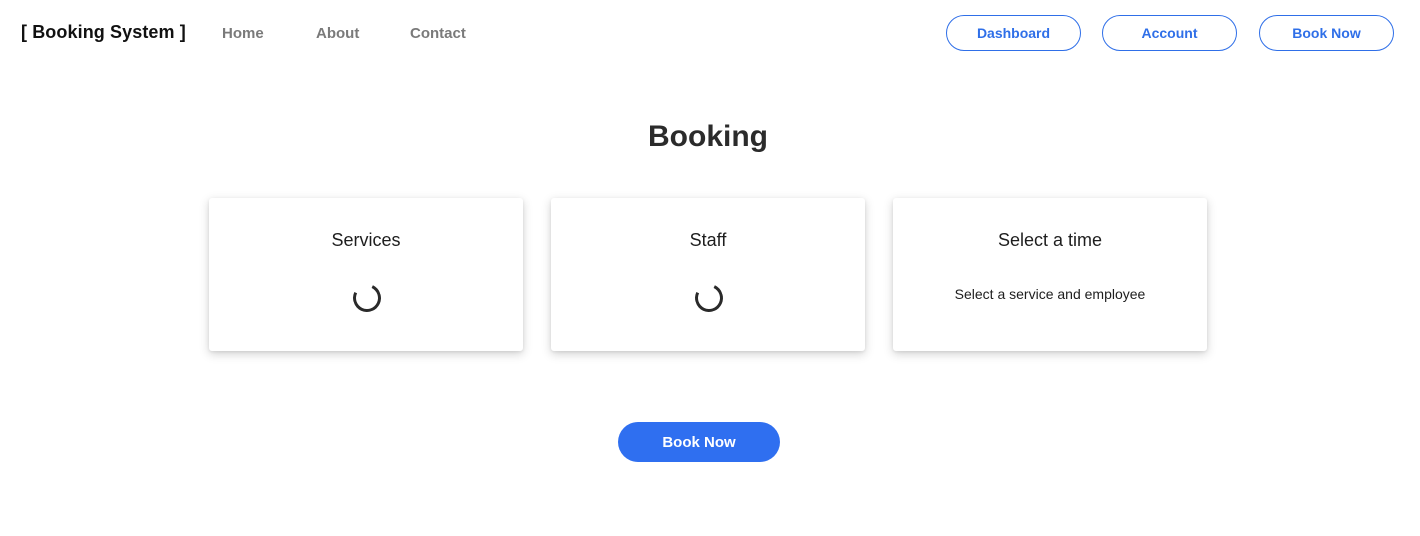 The image size is (1420, 536). What do you see at coordinates (1050, 240) in the screenshot?
I see `select-time-card-title: Select a time` at bounding box center [1050, 240].